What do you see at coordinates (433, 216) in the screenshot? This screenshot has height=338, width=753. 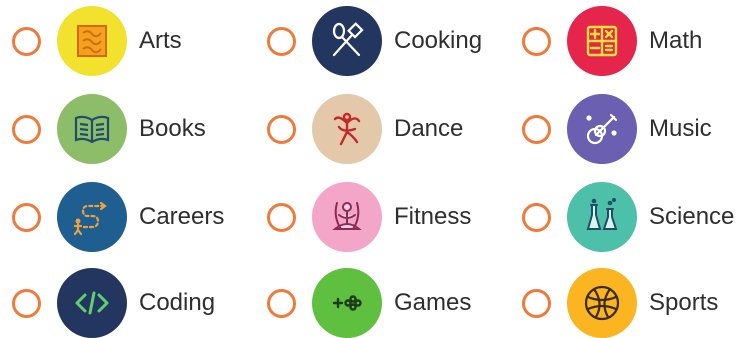 I see `interest-label: Fitness` at bounding box center [433, 216].